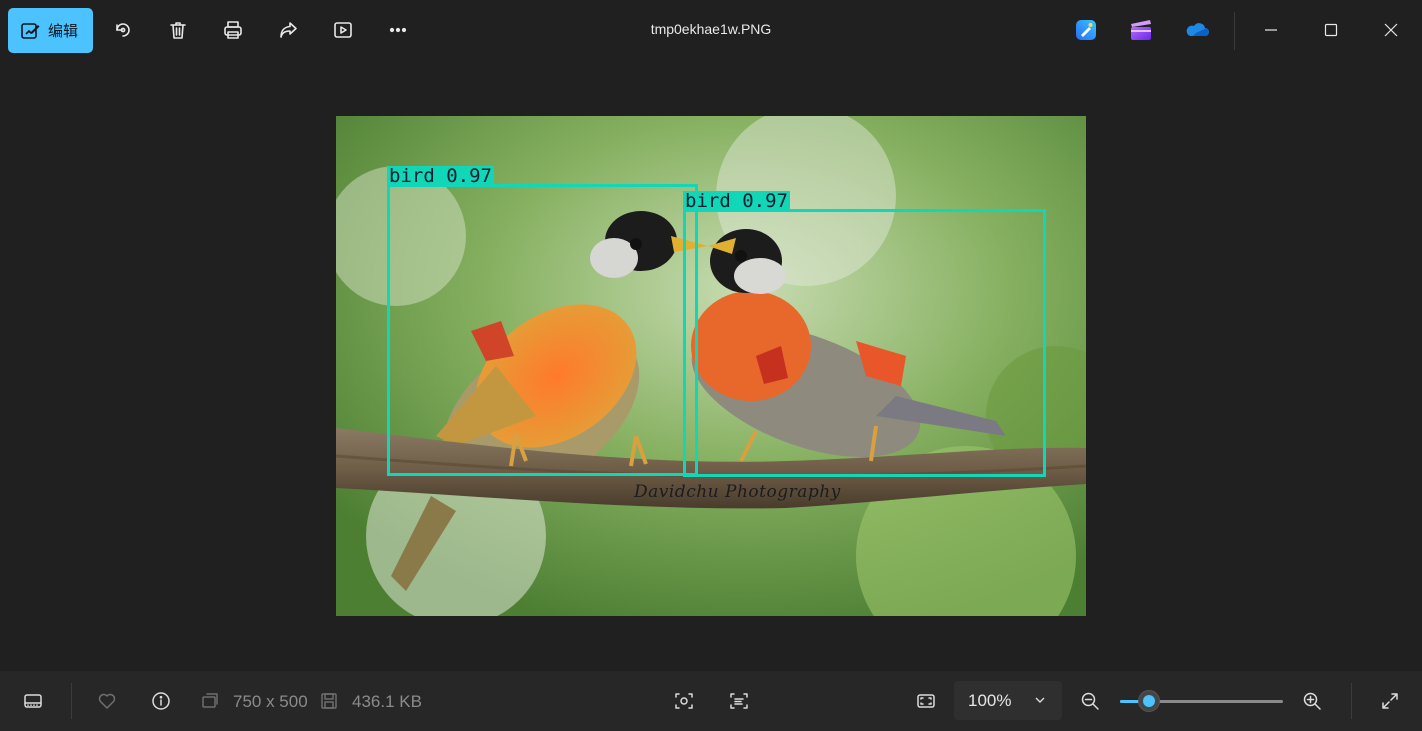 This screenshot has width=1422, height=731. What do you see at coordinates (1234, 31) in the screenshot?
I see `toolbar-divider` at bounding box center [1234, 31].